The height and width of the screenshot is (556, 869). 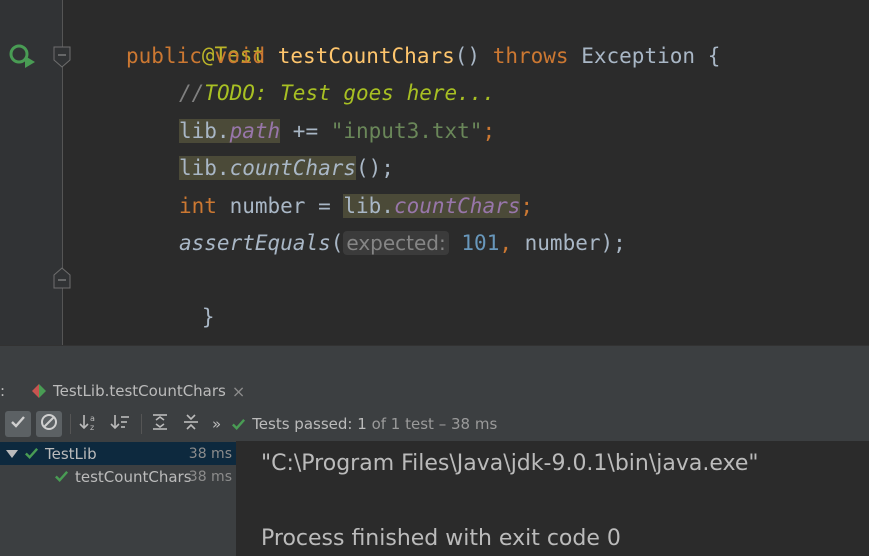 What do you see at coordinates (402, 424) in the screenshot?
I see `tests-total: of 1 test` at bounding box center [402, 424].